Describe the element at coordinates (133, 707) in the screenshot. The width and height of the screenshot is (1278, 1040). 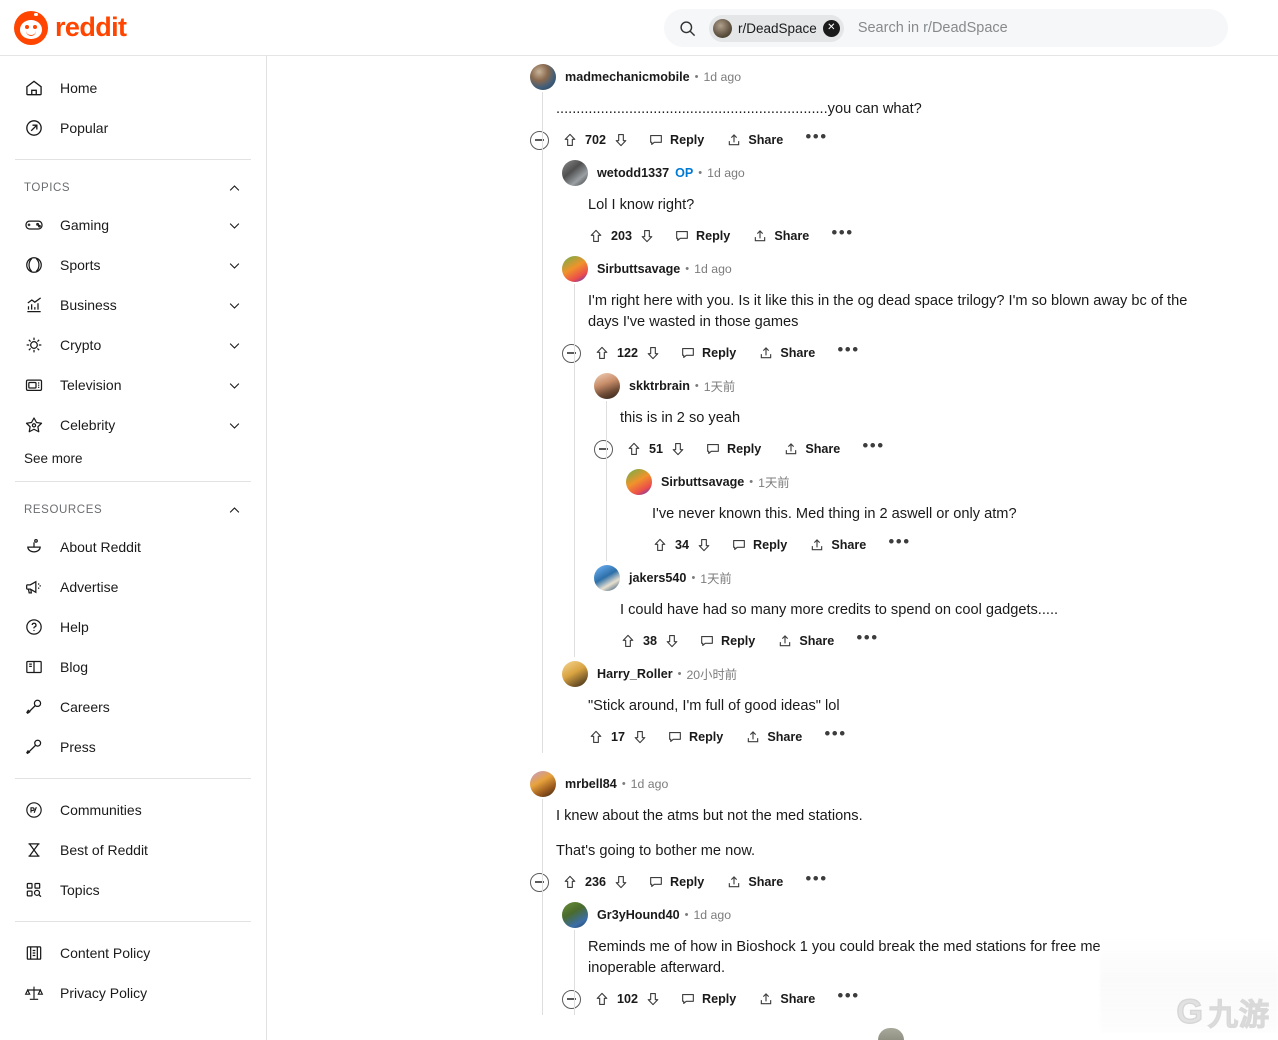
I see `sidebar-item-careers: Careers` at that location.